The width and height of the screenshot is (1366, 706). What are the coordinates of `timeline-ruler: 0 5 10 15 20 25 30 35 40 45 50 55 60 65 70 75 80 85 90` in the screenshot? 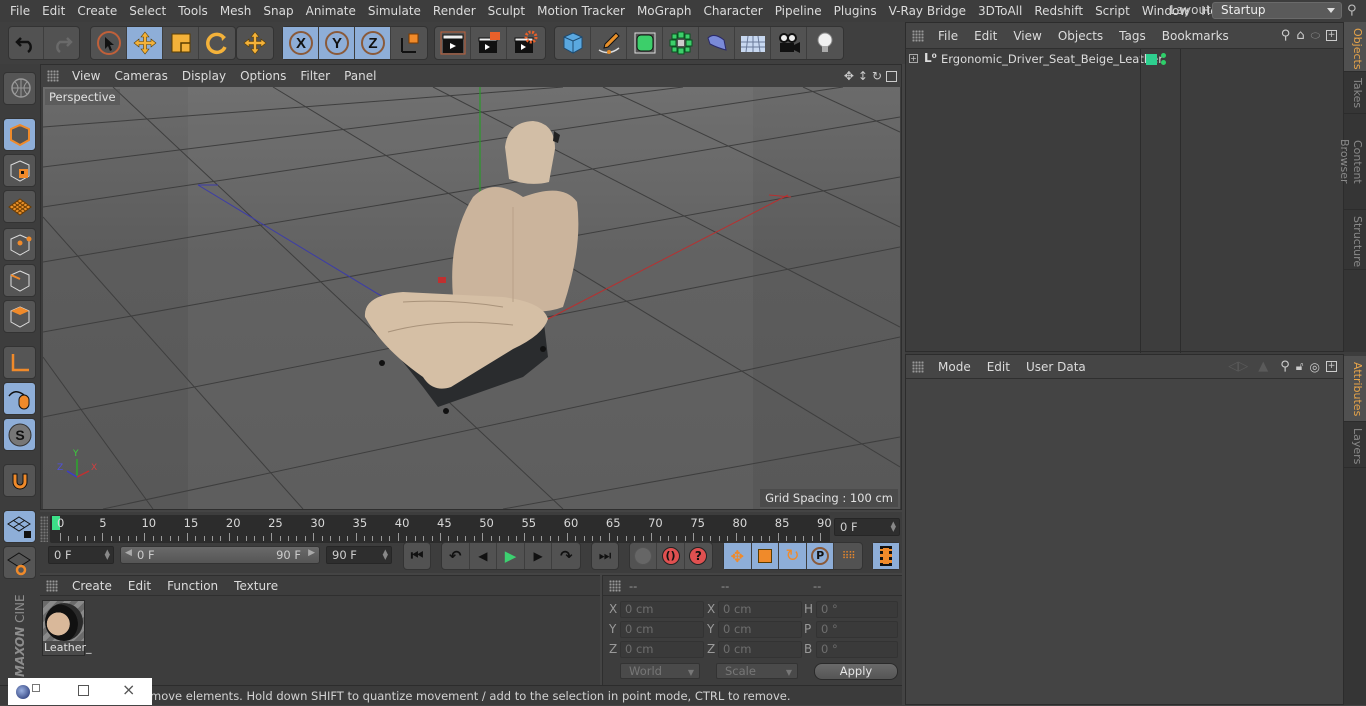 It's located at (441, 529).